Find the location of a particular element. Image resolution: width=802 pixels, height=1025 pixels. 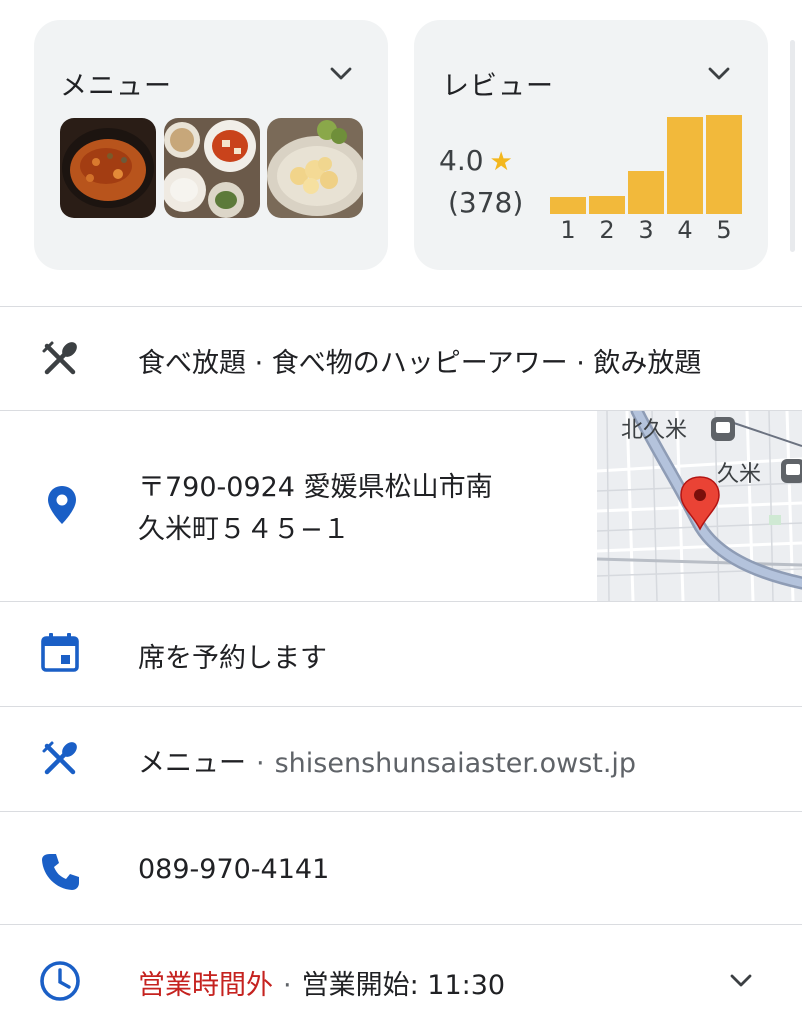

closed-status: 営業時間外 is located at coordinates (205, 985).